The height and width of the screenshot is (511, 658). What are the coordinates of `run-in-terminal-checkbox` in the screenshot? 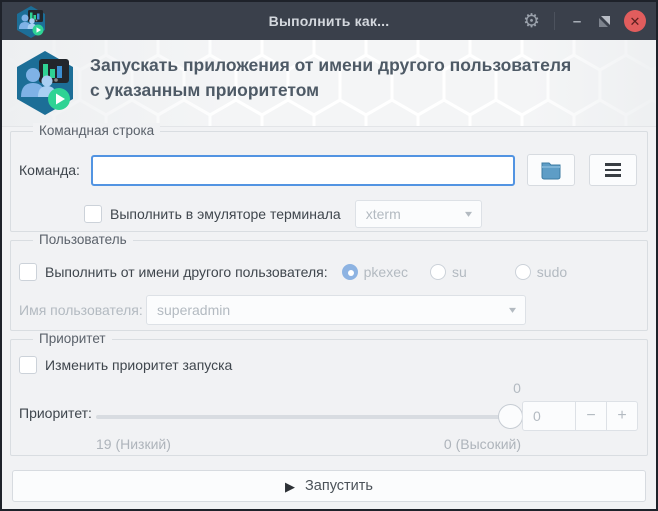 It's located at (93, 214).